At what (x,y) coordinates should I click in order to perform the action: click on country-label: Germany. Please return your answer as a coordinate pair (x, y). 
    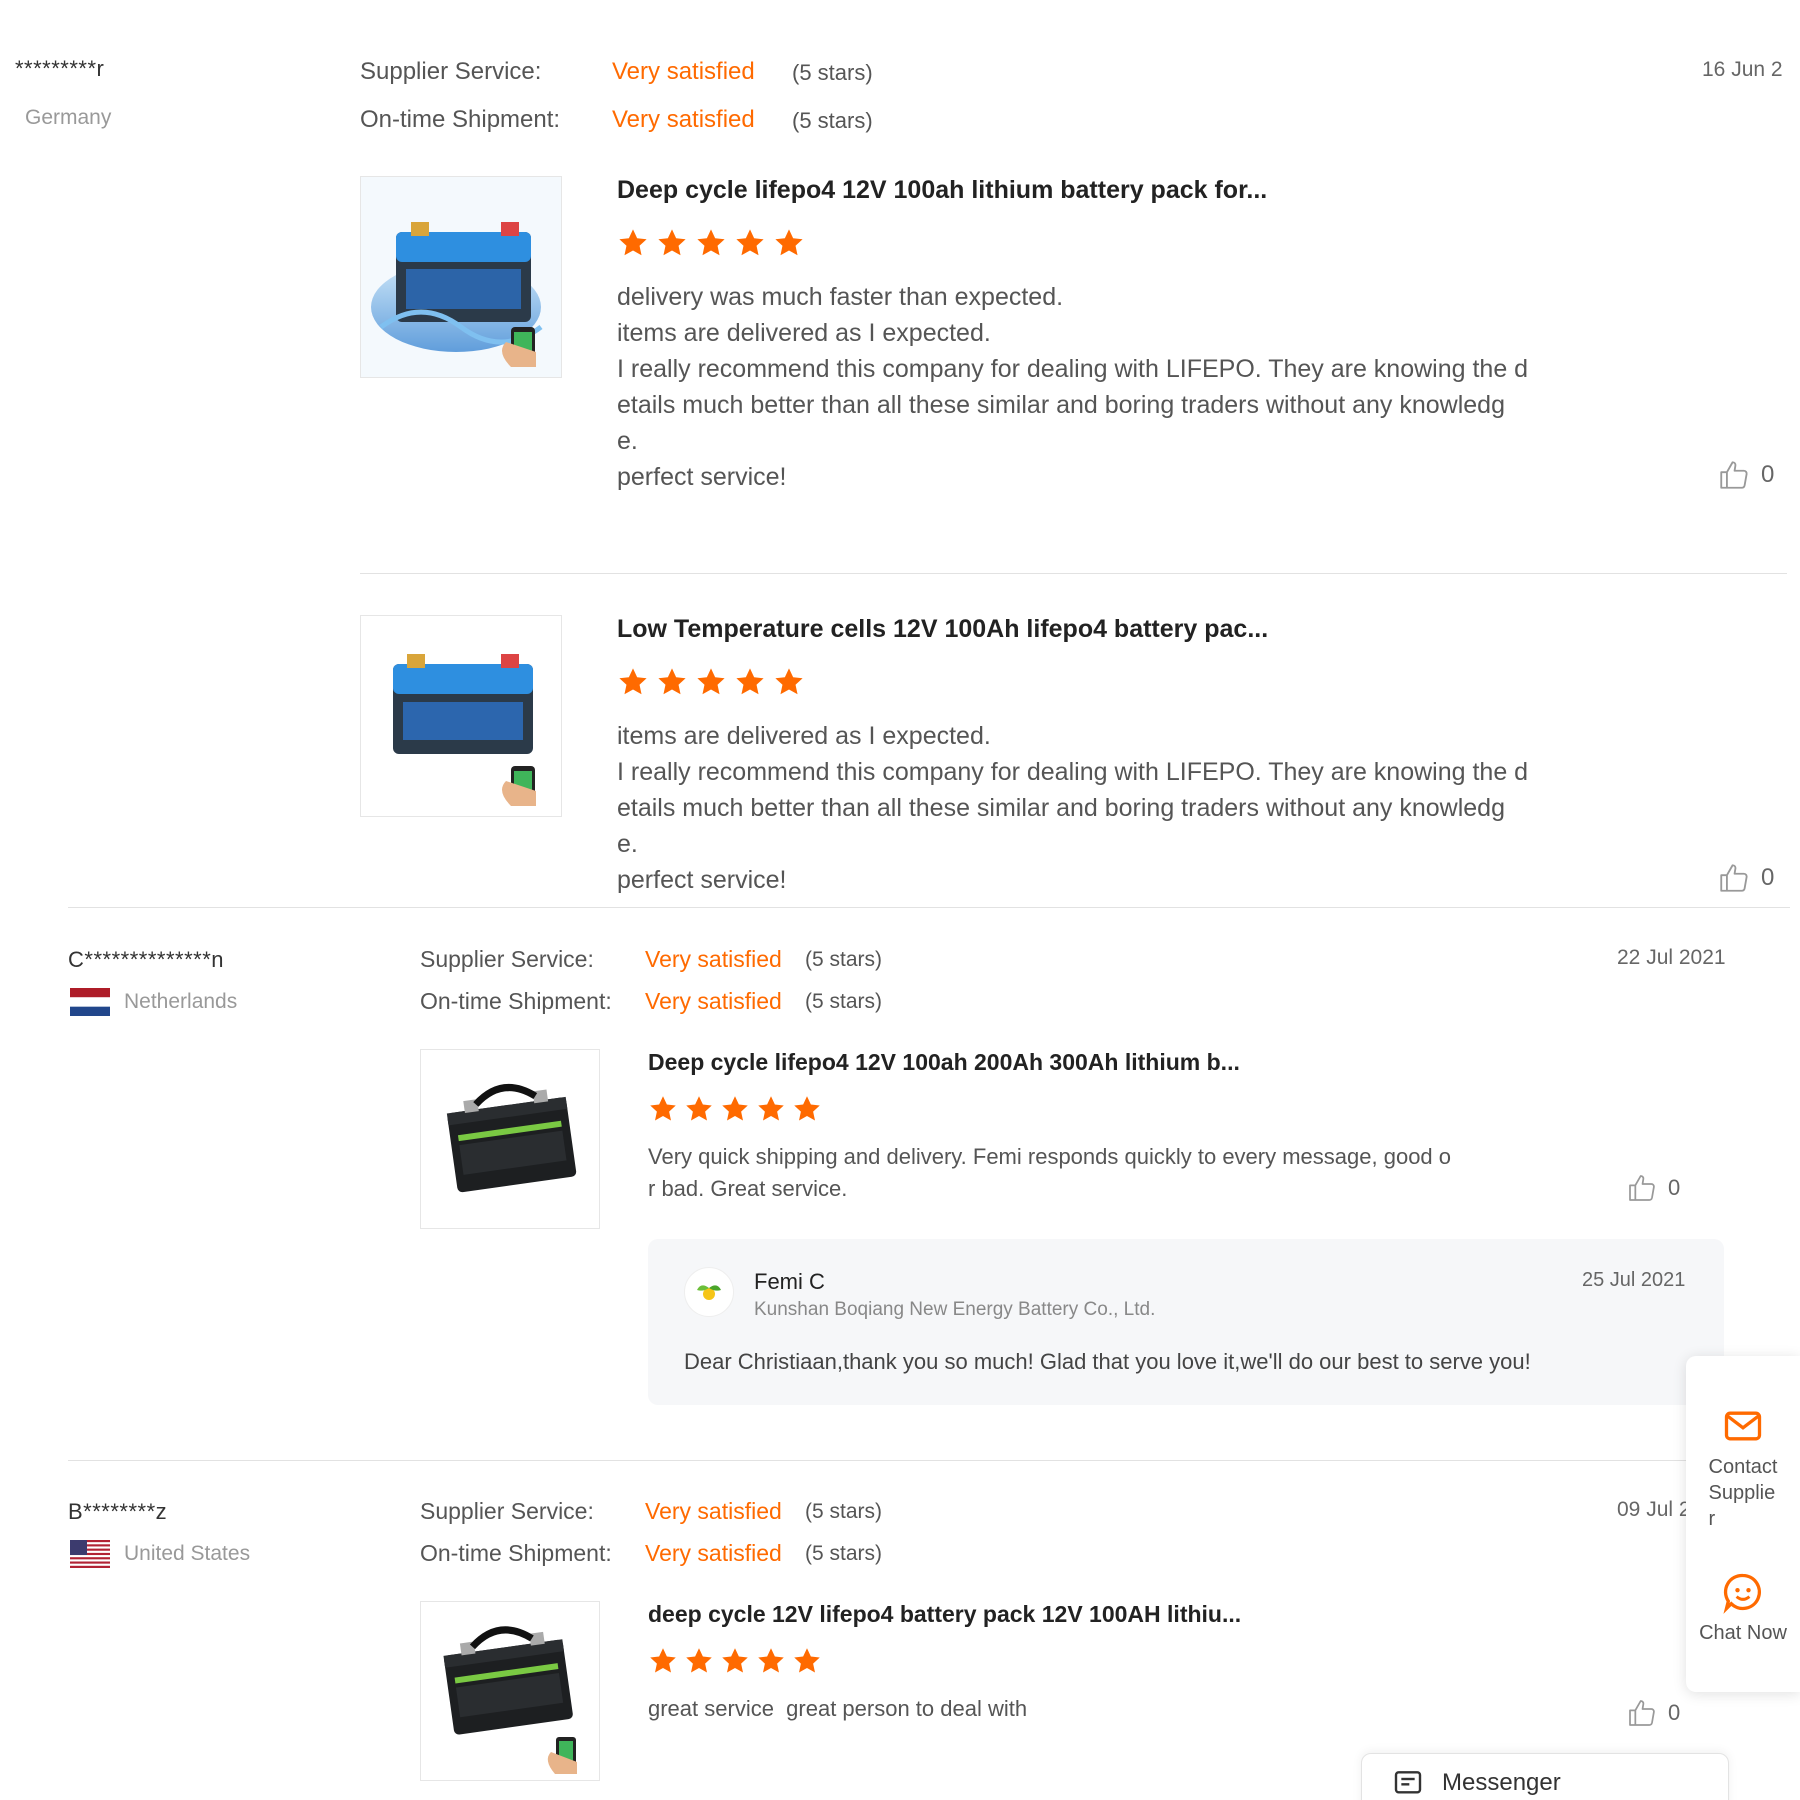
    Looking at the image, I should click on (68, 117).